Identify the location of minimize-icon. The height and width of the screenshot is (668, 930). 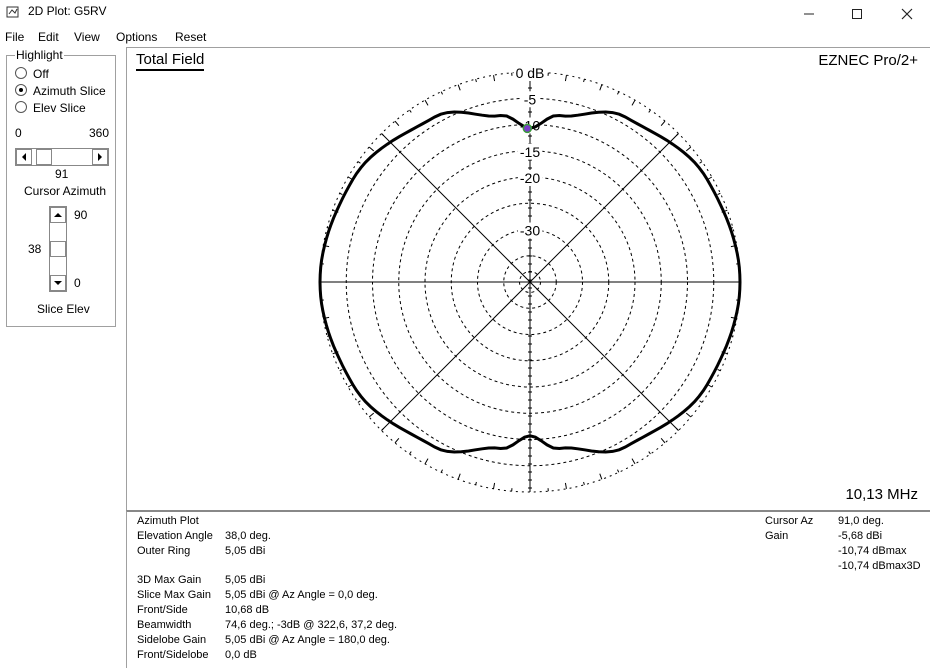
(809, 14).